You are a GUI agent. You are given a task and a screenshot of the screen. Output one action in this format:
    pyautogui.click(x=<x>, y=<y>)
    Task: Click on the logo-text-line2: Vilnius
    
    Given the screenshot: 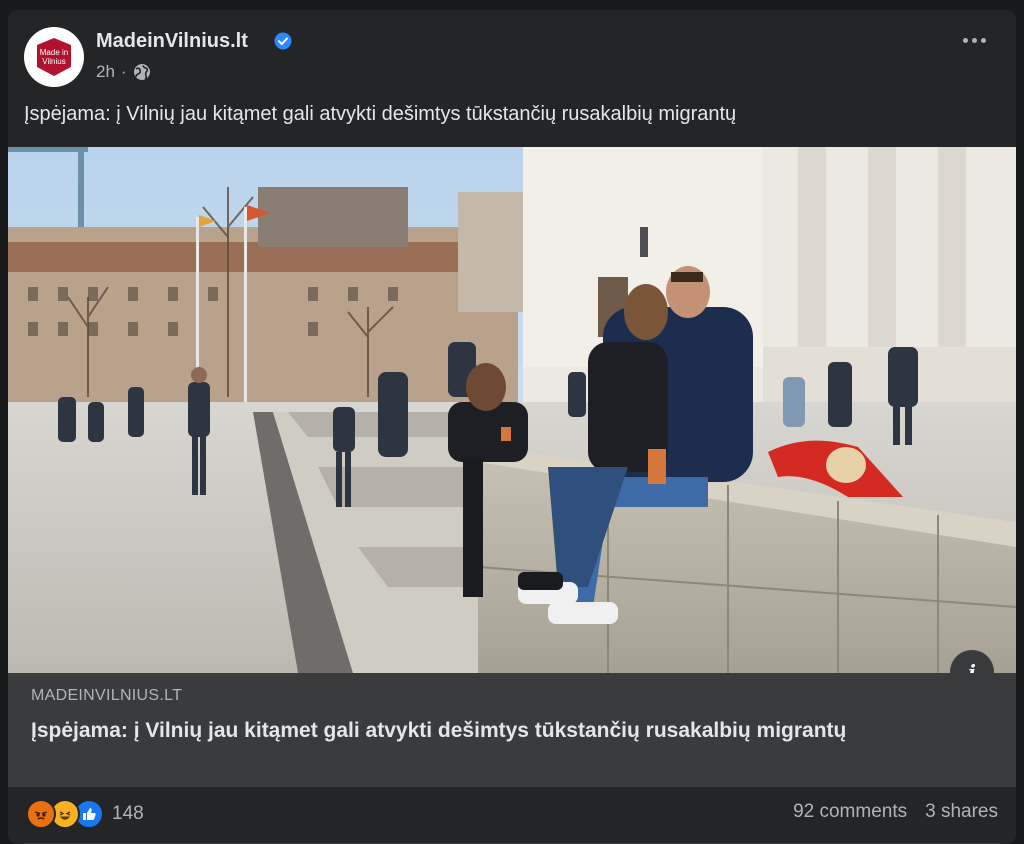 What is the action you would take?
    pyautogui.click(x=53, y=61)
    